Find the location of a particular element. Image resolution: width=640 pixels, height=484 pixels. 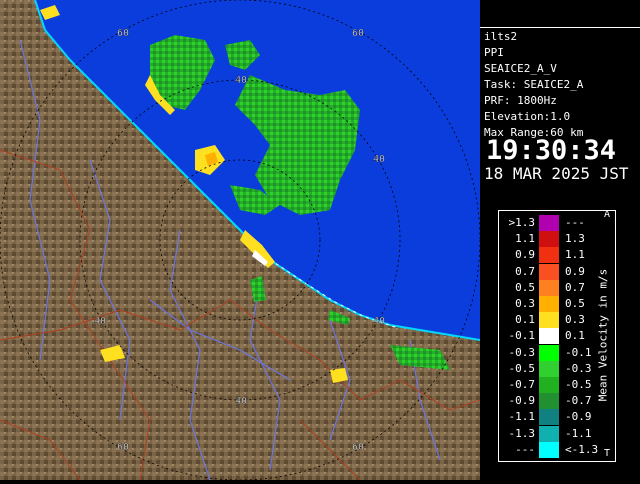

scan-date: 18 MAR 2025 JST is located at coordinates (556, 173).